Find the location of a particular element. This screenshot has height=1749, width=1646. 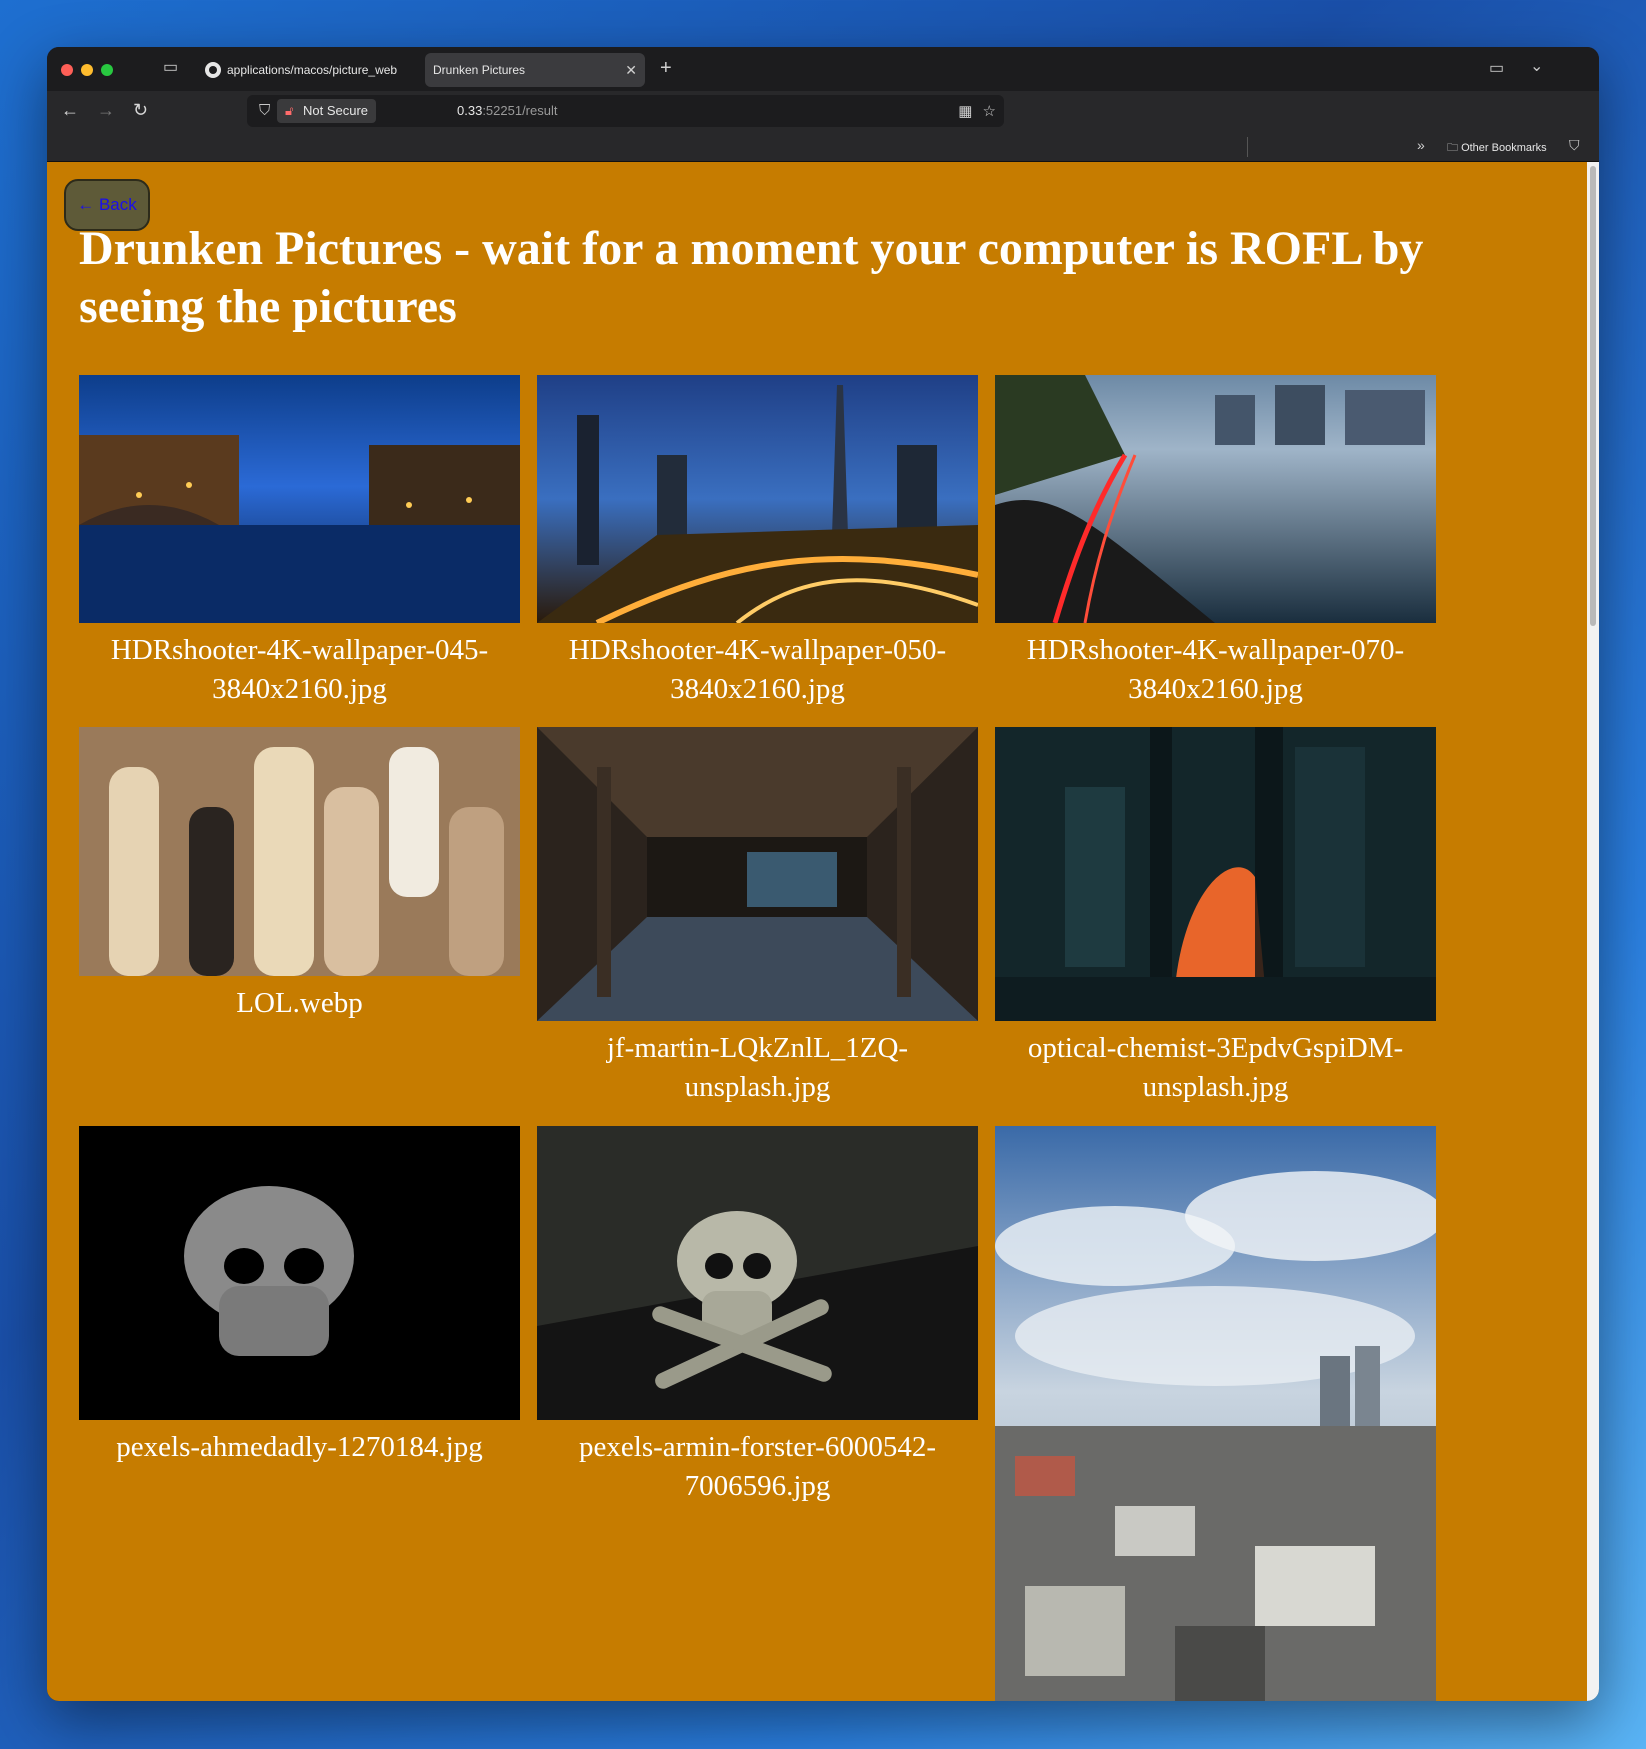

pocket-icon: ⛉ is located at coordinates (1574, 145).